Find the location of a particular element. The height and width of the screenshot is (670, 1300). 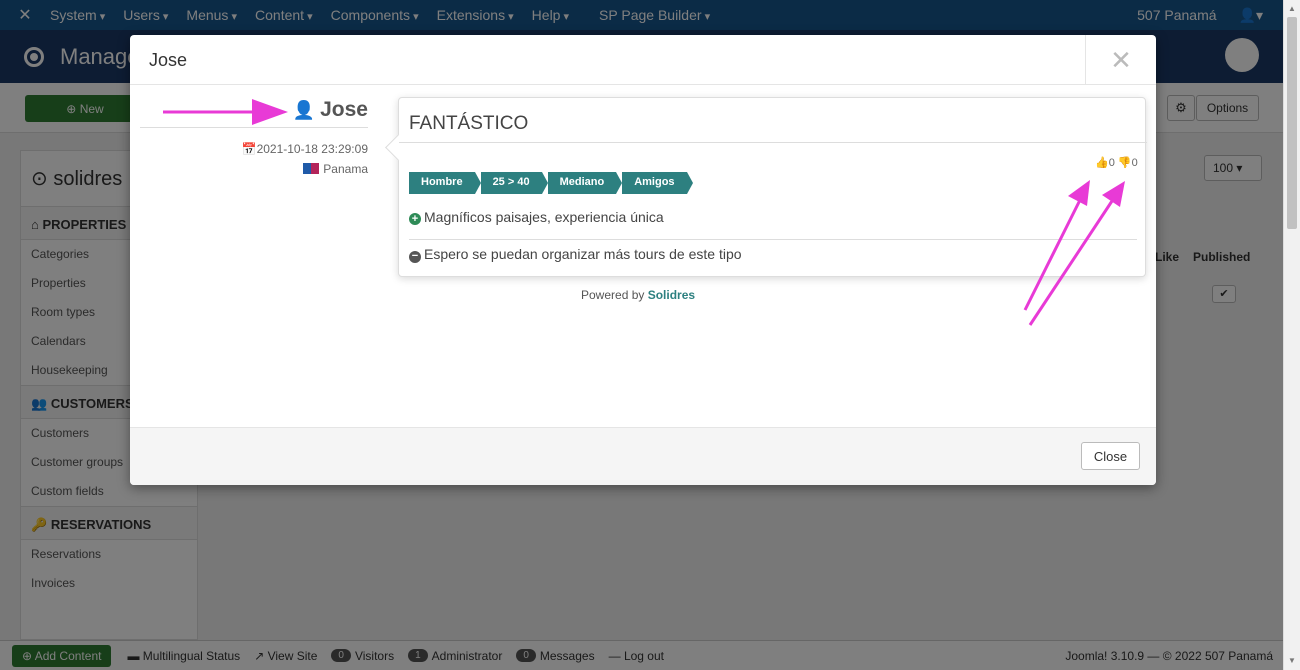

modal-title: Jose is located at coordinates (168, 60).